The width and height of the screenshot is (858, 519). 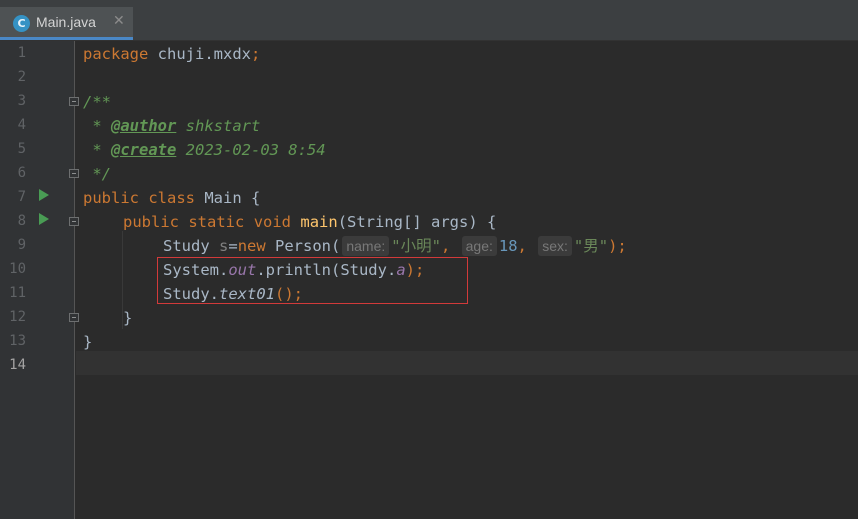 I want to click on keyword: package, so click(x=116, y=54).